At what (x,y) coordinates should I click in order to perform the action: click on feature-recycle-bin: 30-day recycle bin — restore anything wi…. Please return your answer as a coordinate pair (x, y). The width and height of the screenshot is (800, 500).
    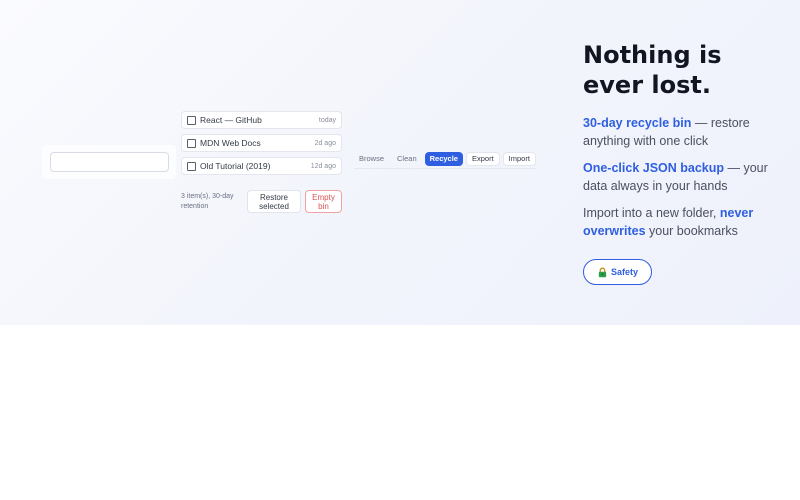
    Looking at the image, I should click on (683, 132).